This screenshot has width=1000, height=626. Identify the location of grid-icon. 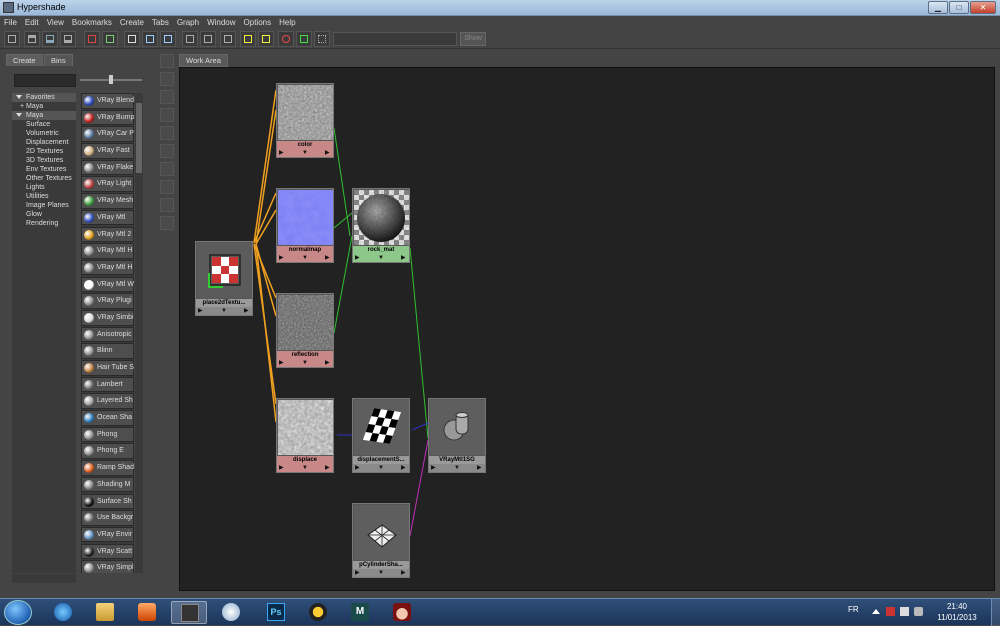
(322, 39).